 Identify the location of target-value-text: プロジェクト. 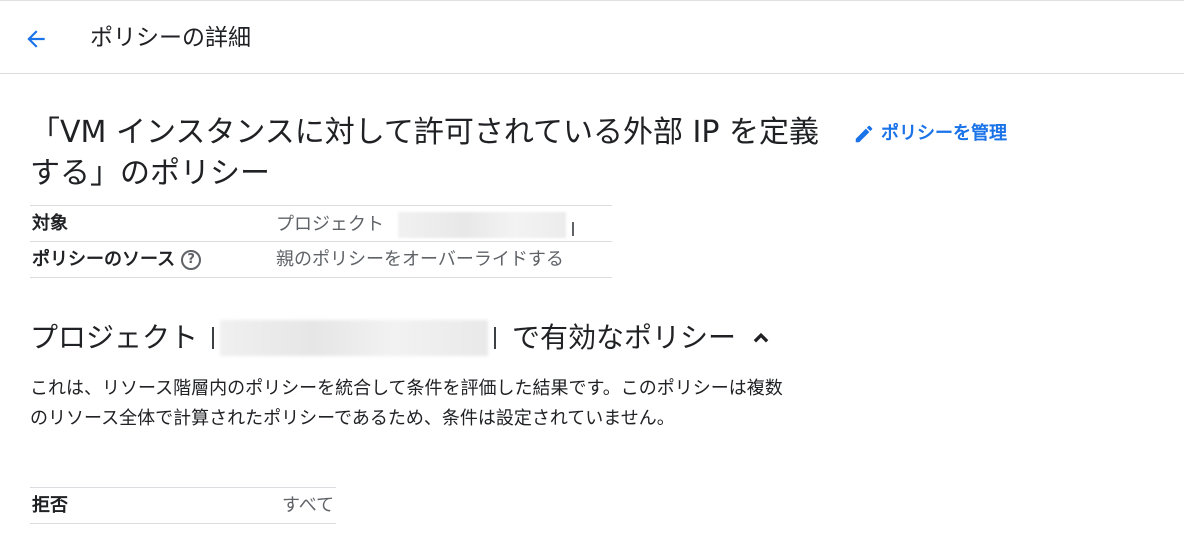
(330, 224).